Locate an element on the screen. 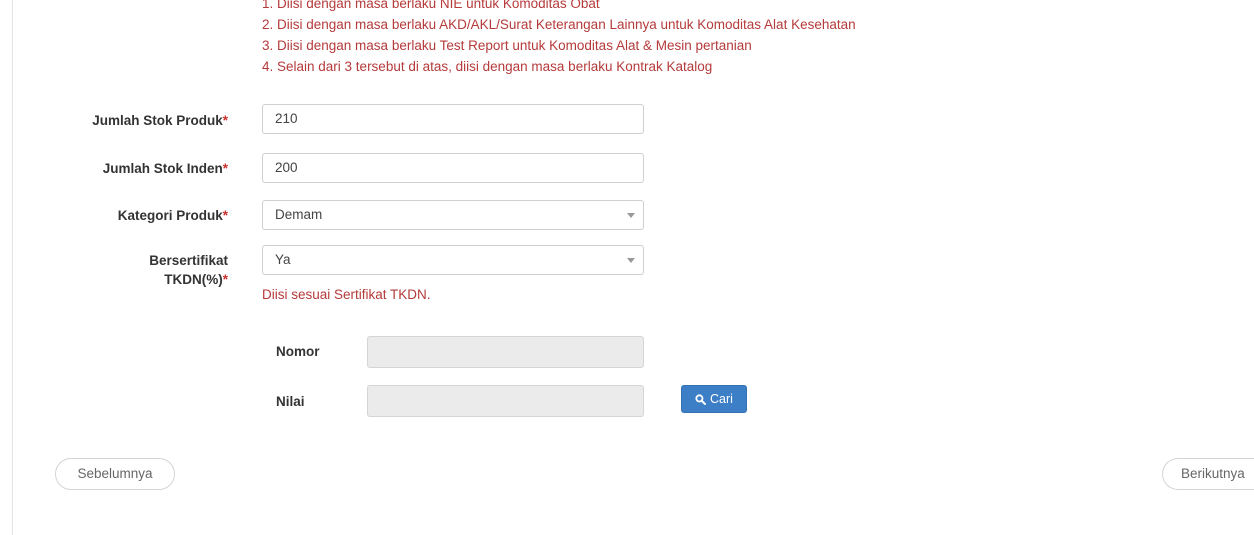 The image size is (1254, 535). kategori-produk-value: Demam is located at coordinates (299, 214).